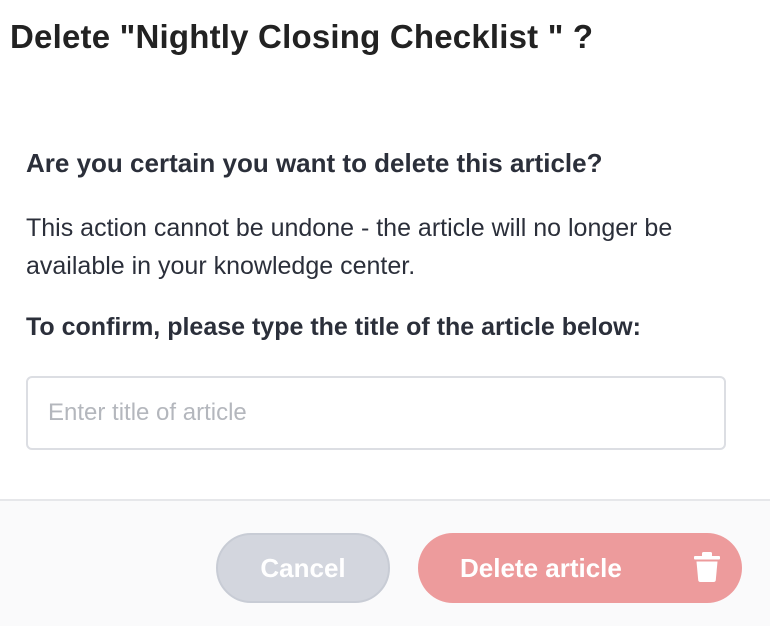 This screenshot has width=770, height=626. What do you see at coordinates (302, 36) in the screenshot?
I see `dialog-title: Delete "Nightly Closing Checklist " ?` at bounding box center [302, 36].